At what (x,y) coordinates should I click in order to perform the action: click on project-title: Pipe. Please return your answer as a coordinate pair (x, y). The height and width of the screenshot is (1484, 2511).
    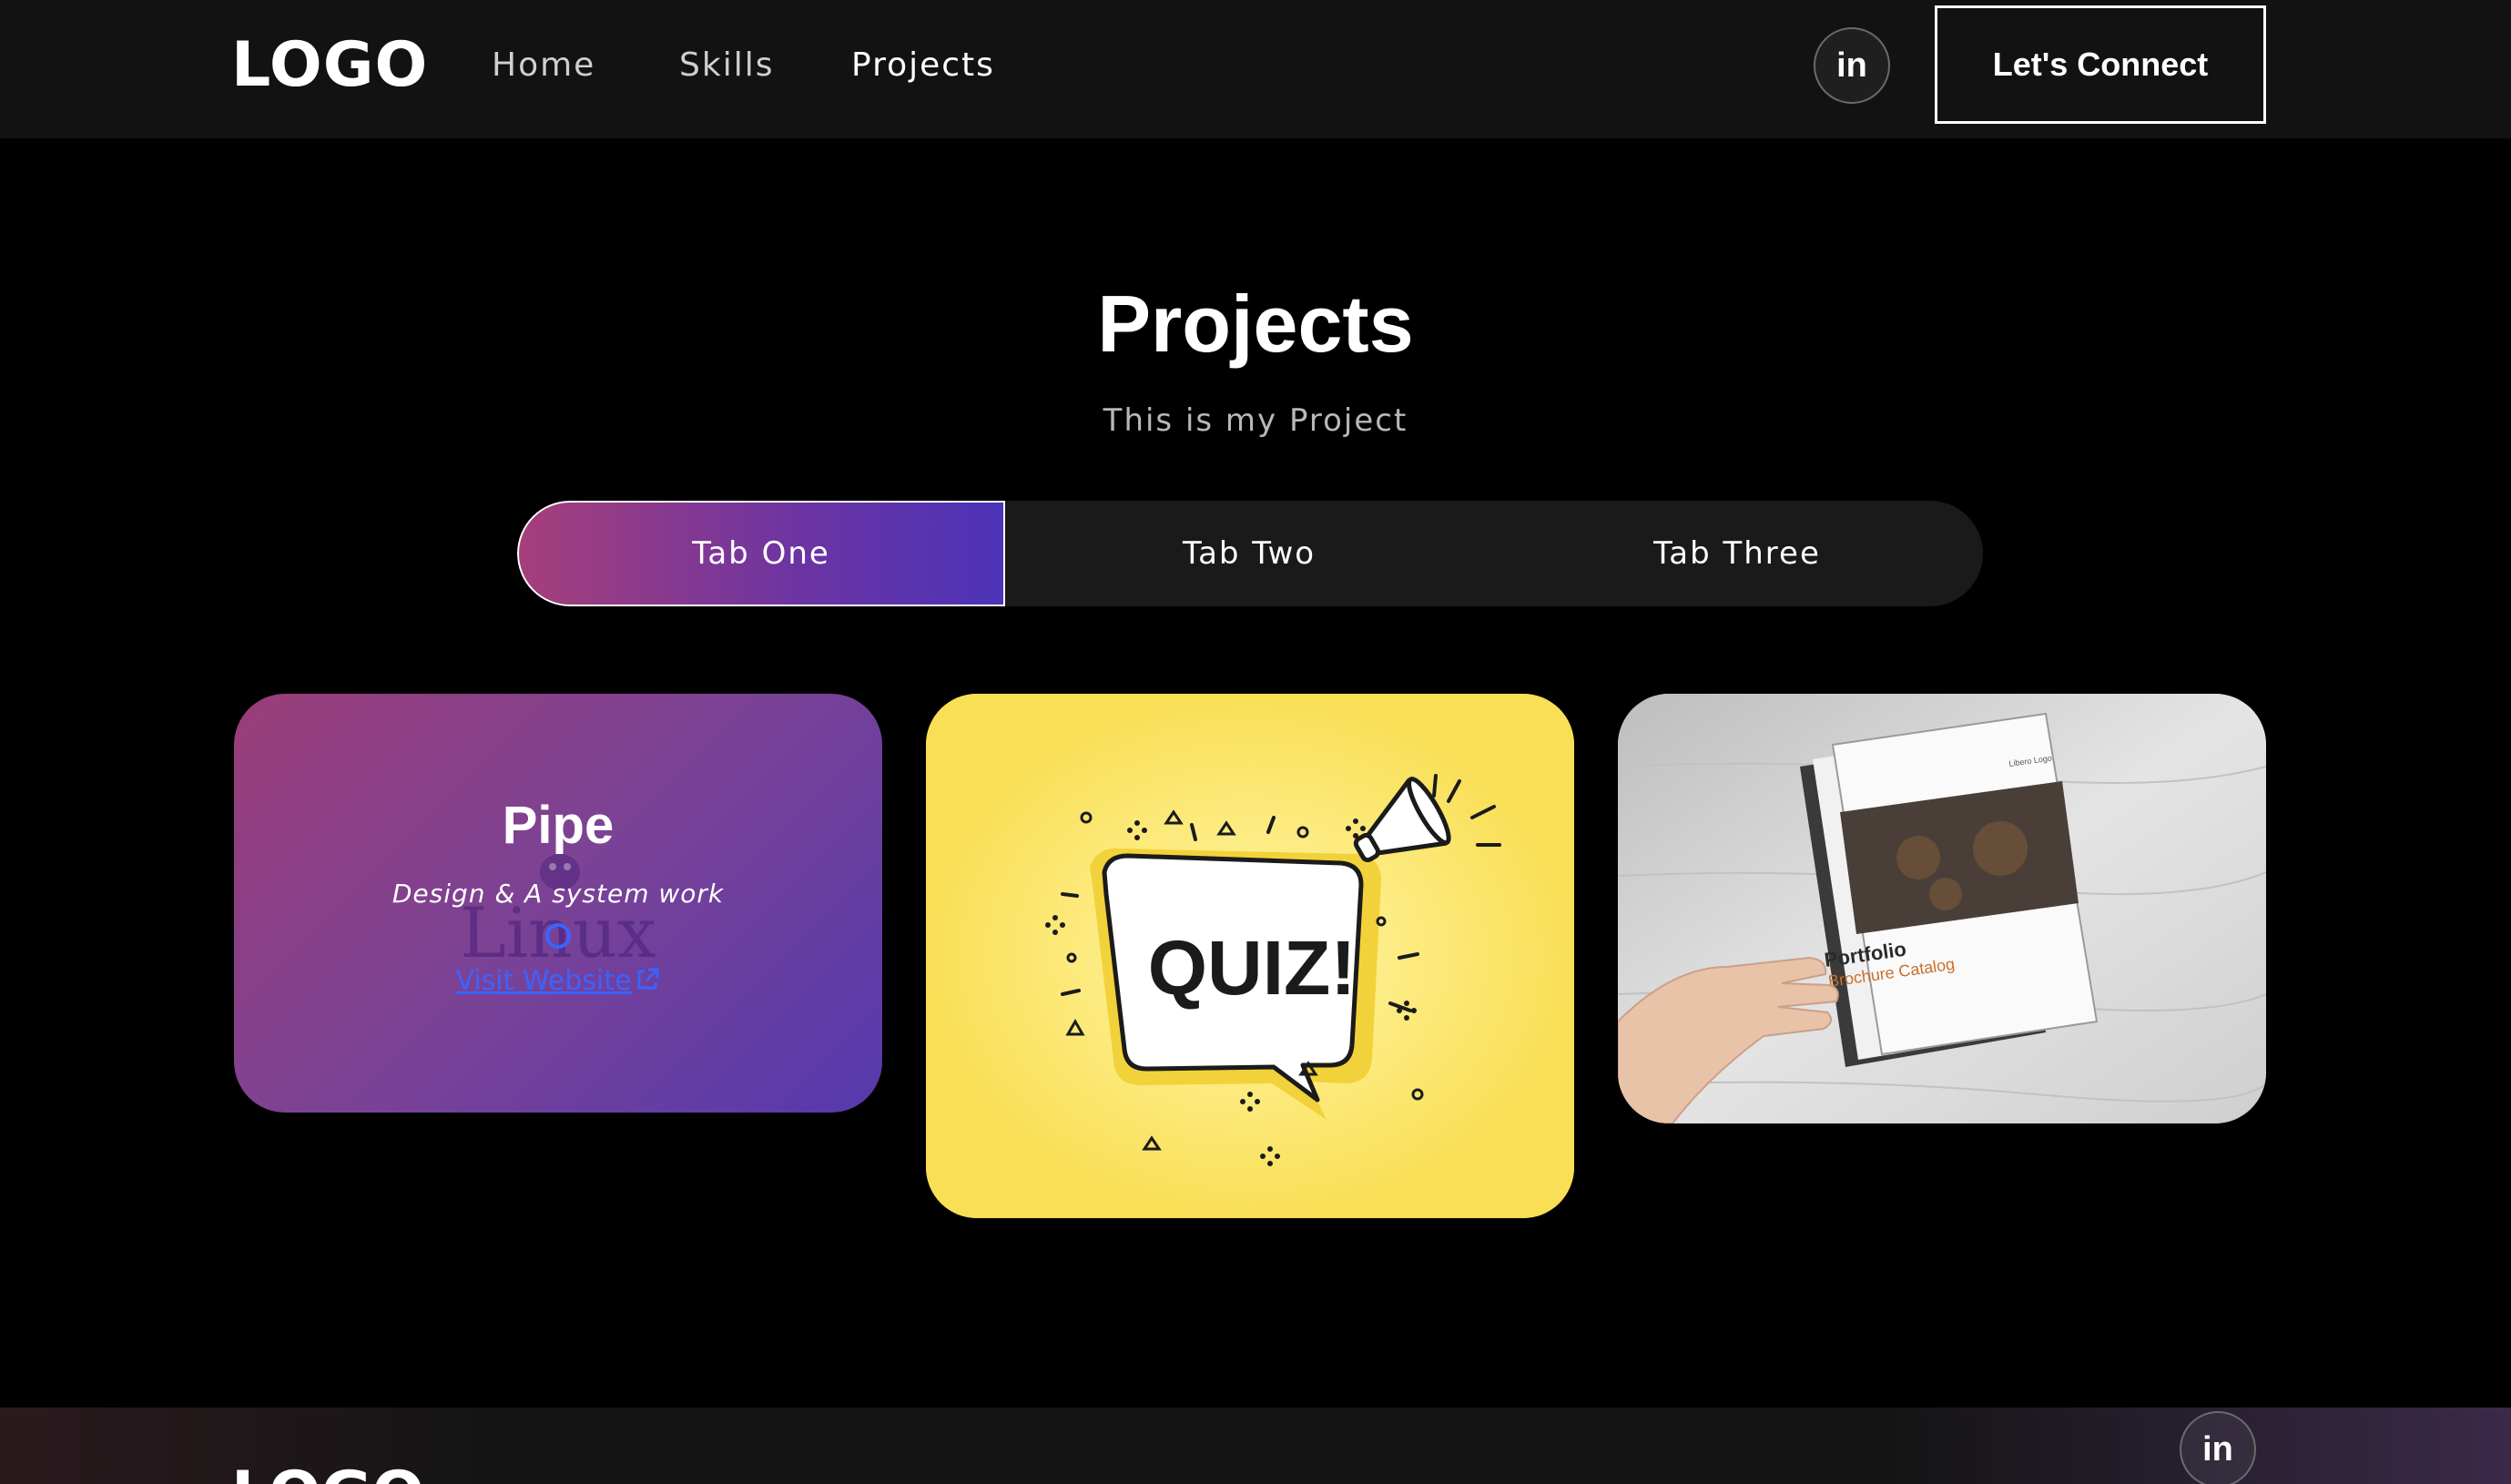
    Looking at the image, I should click on (558, 825).